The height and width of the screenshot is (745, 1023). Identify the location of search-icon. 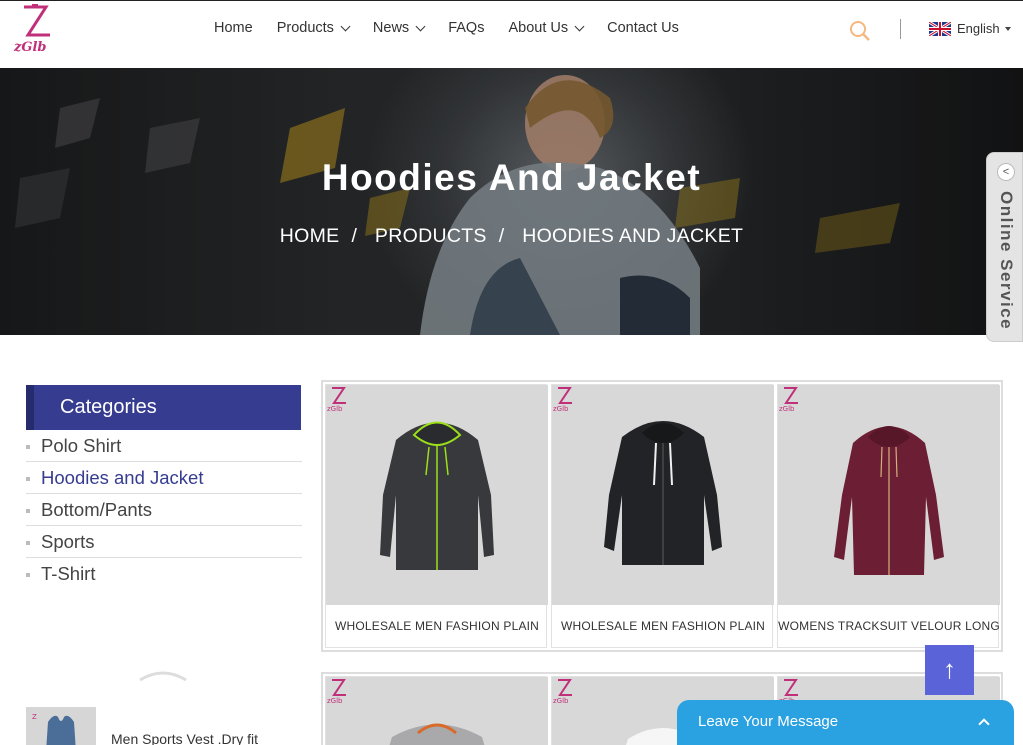
(860, 31).